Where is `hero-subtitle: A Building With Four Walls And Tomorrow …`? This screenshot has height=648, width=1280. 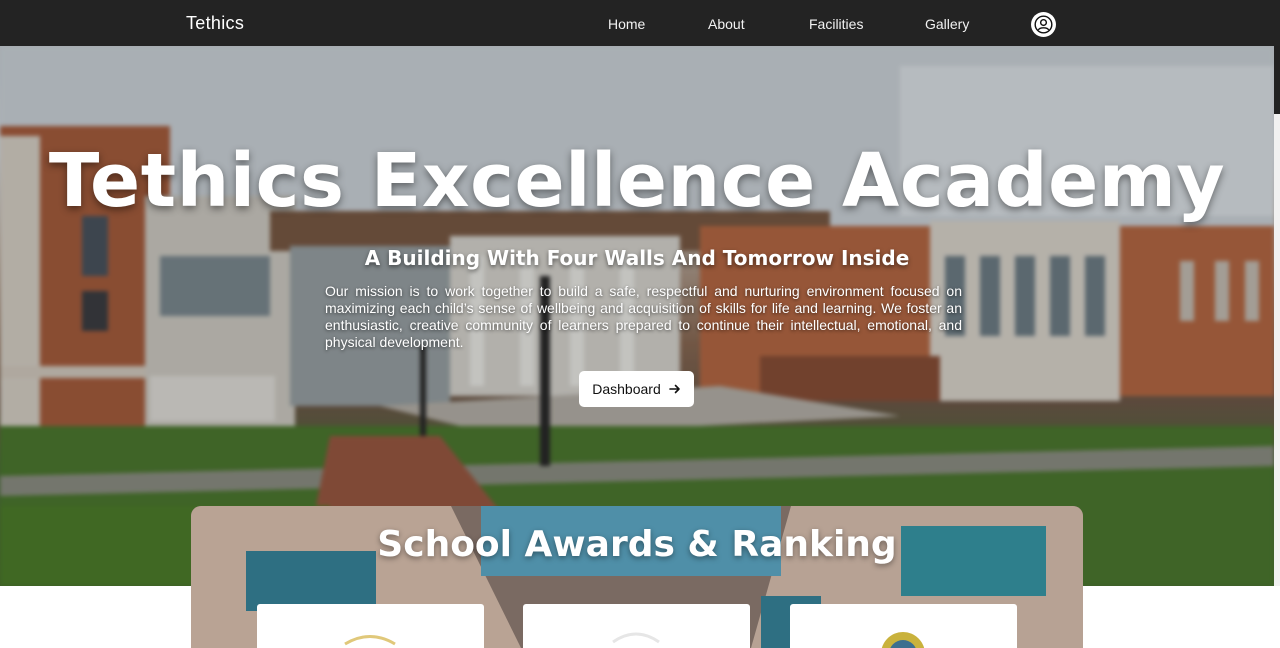
hero-subtitle: A Building With Four Walls And Tomorrow … is located at coordinates (637, 258).